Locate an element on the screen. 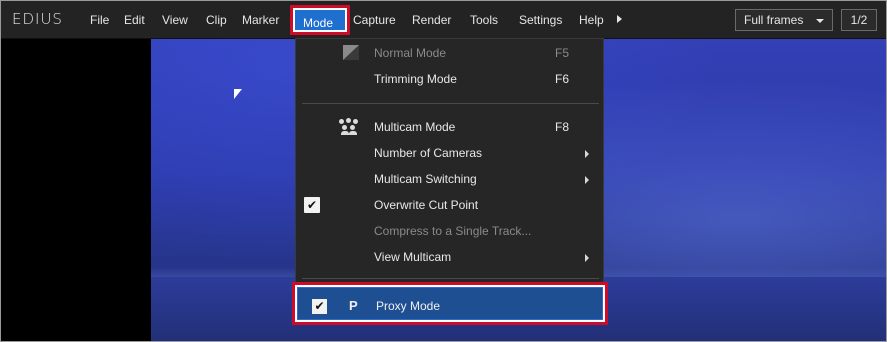 Image resolution: width=887 pixels, height=342 pixels. menu-mode-selected-bg: Mode is located at coordinates (320, 20).